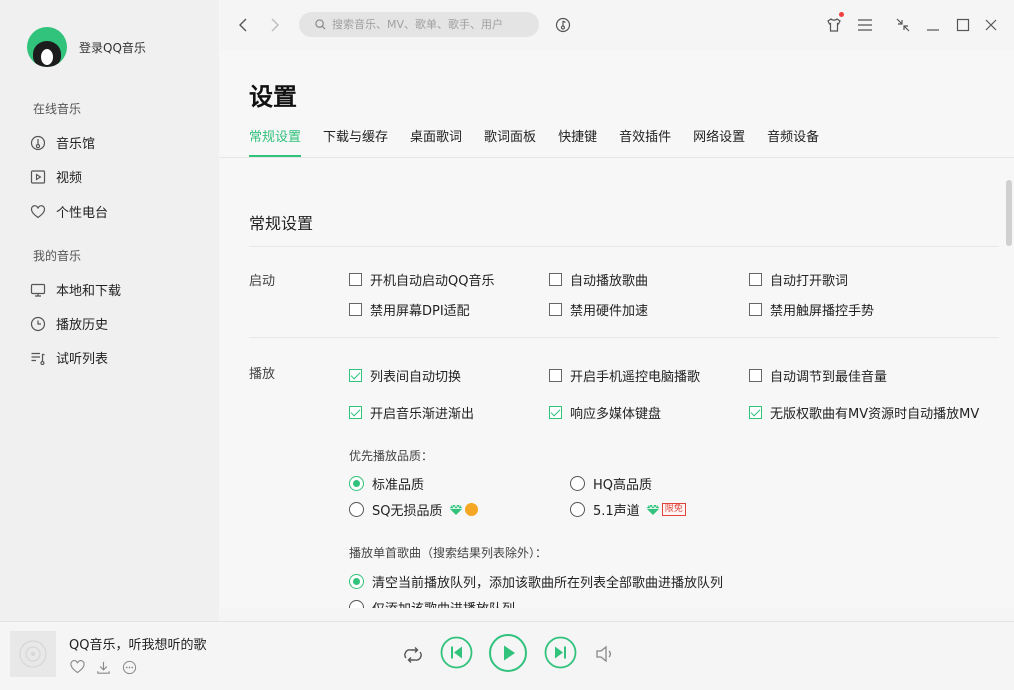 Image resolution: width=1014 pixels, height=690 pixels. Describe the element at coordinates (82, 325) in the screenshot. I see `sidebar-item-label: 播放历史` at that location.